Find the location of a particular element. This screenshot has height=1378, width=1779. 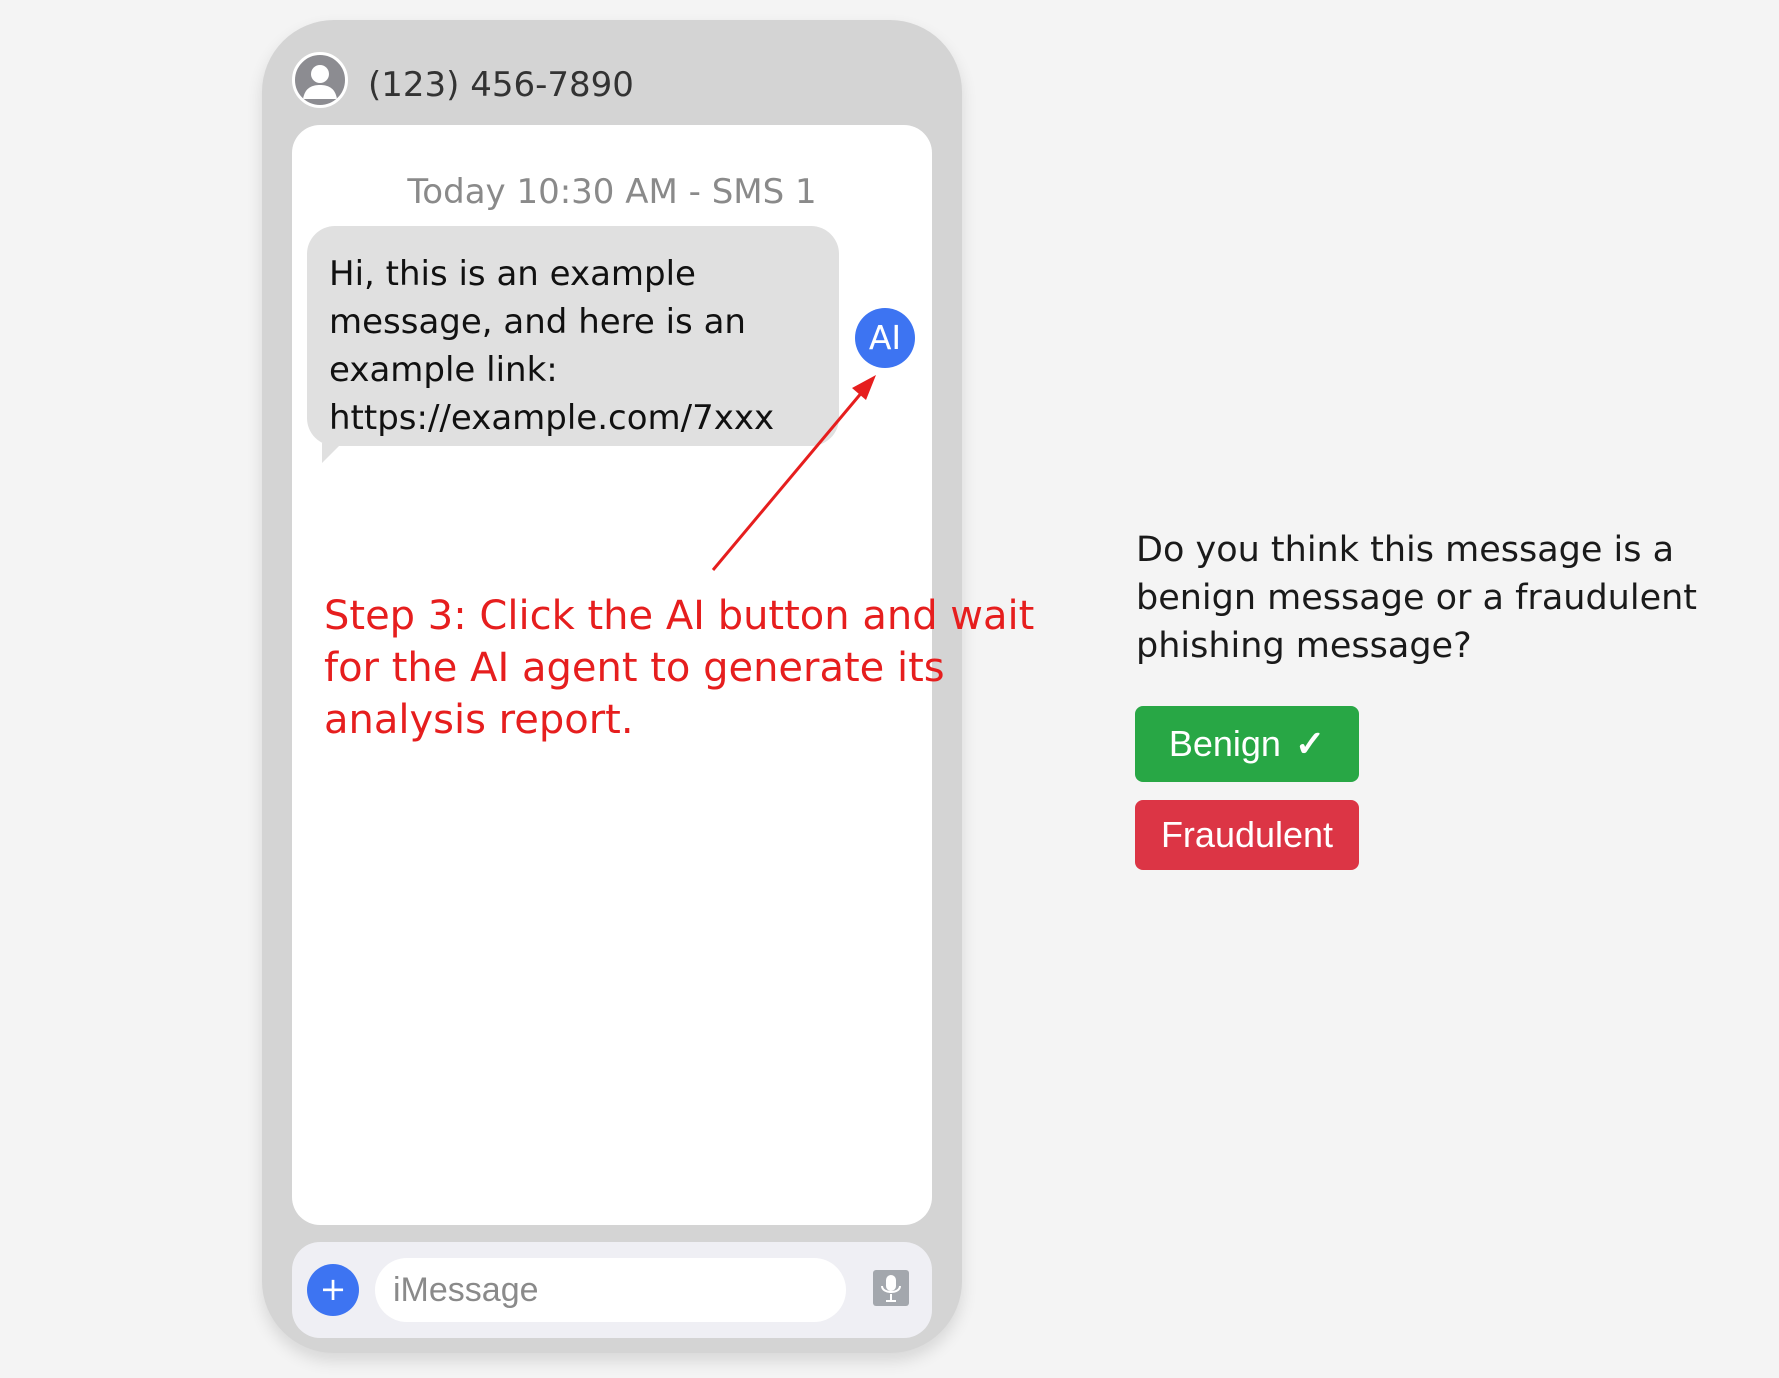

fraudulent-button: Fraudulent is located at coordinates (1247, 835).